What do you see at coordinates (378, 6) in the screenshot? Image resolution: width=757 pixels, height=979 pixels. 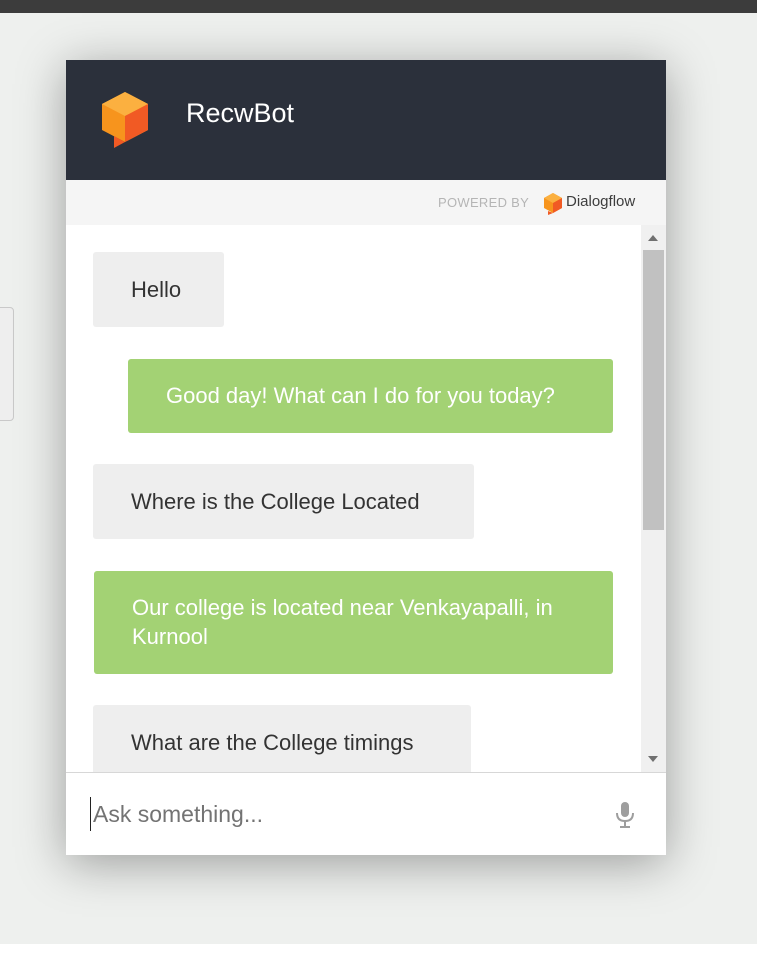 I see `browser-top-bar` at bounding box center [378, 6].